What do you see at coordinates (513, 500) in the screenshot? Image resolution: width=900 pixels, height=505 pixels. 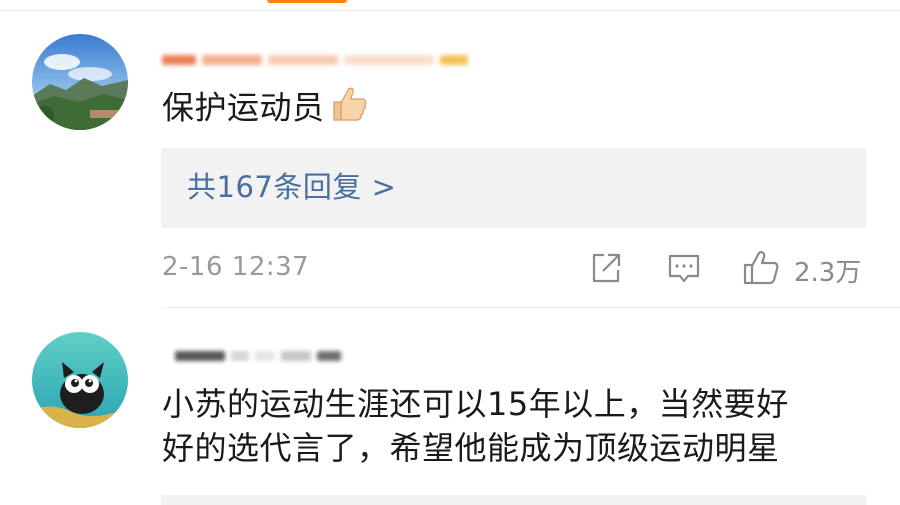 I see `reply-summary-box` at bounding box center [513, 500].